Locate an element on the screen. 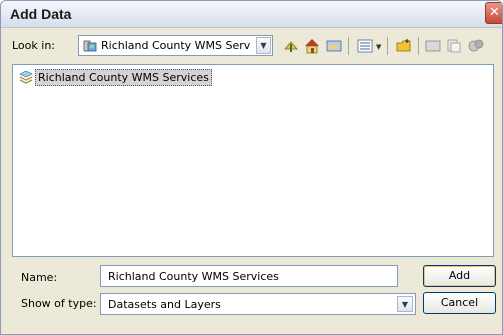 The image size is (503, 335). name-label: Name: is located at coordinates (39, 277).